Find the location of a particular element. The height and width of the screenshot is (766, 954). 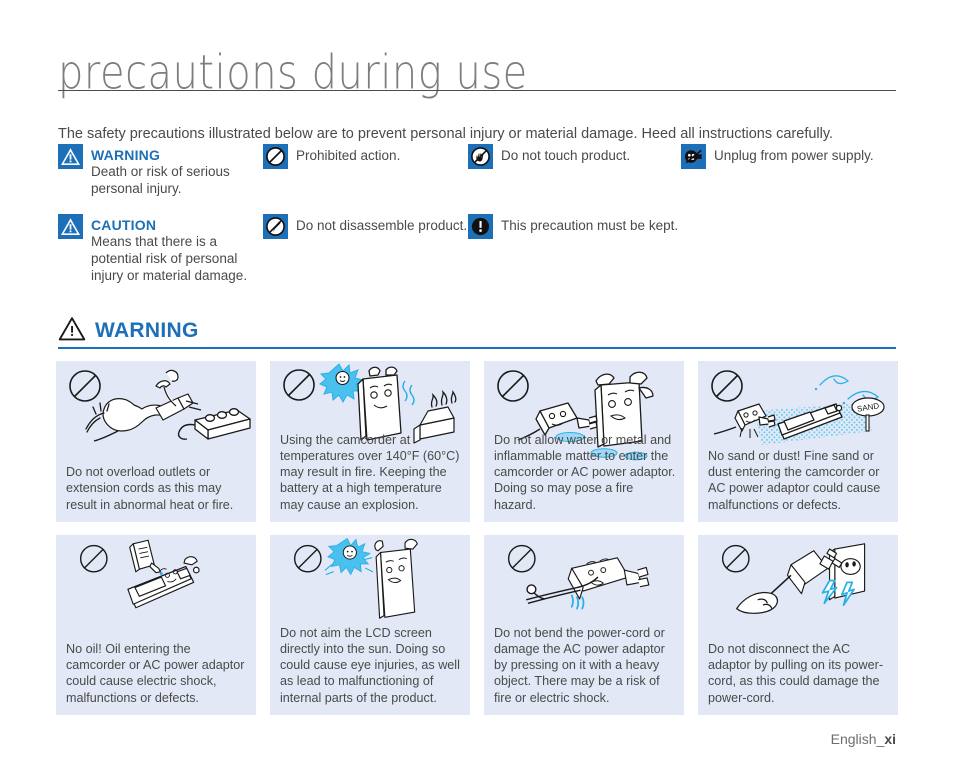

unplug-power-icon is located at coordinates (693, 156).